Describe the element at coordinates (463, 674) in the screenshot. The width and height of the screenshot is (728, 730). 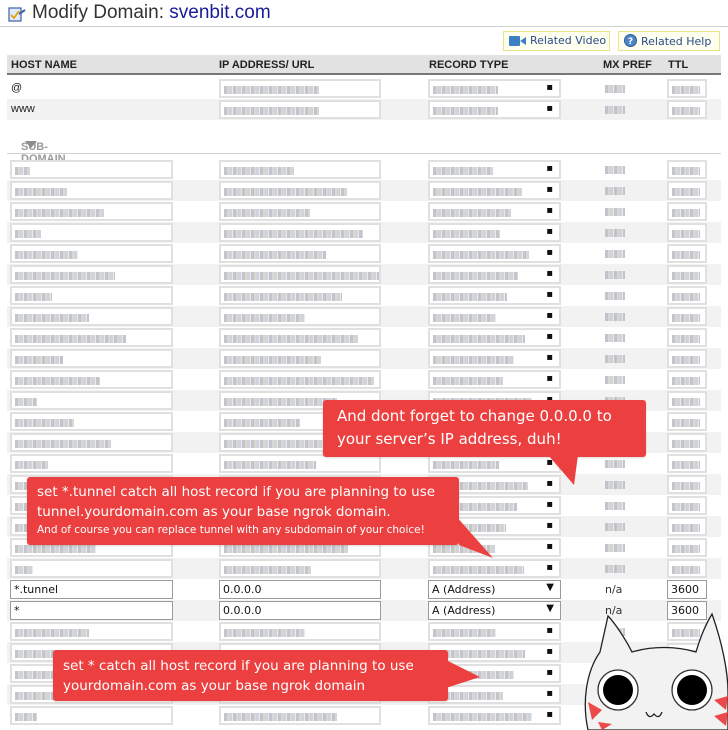
I see `callout-wildcard-tail` at that location.